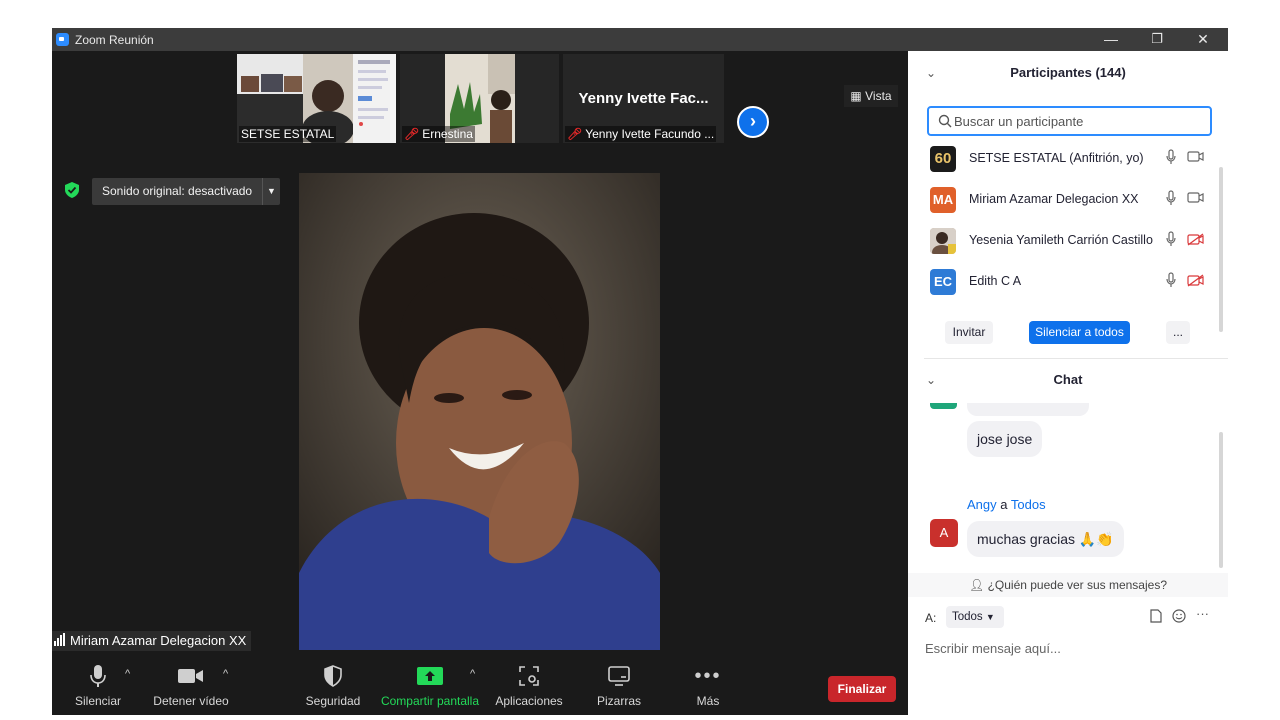 The height and width of the screenshot is (720, 1280). Describe the element at coordinates (98, 701) in the screenshot. I see `mute-button-label: Silenciar` at that location.